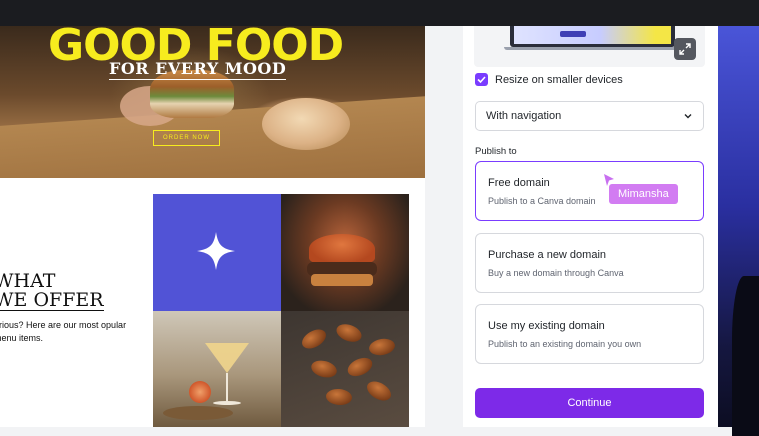  Describe the element at coordinates (198, 69) in the screenshot. I see `hero-subtitle: FOR EVERY MOOD` at that location.